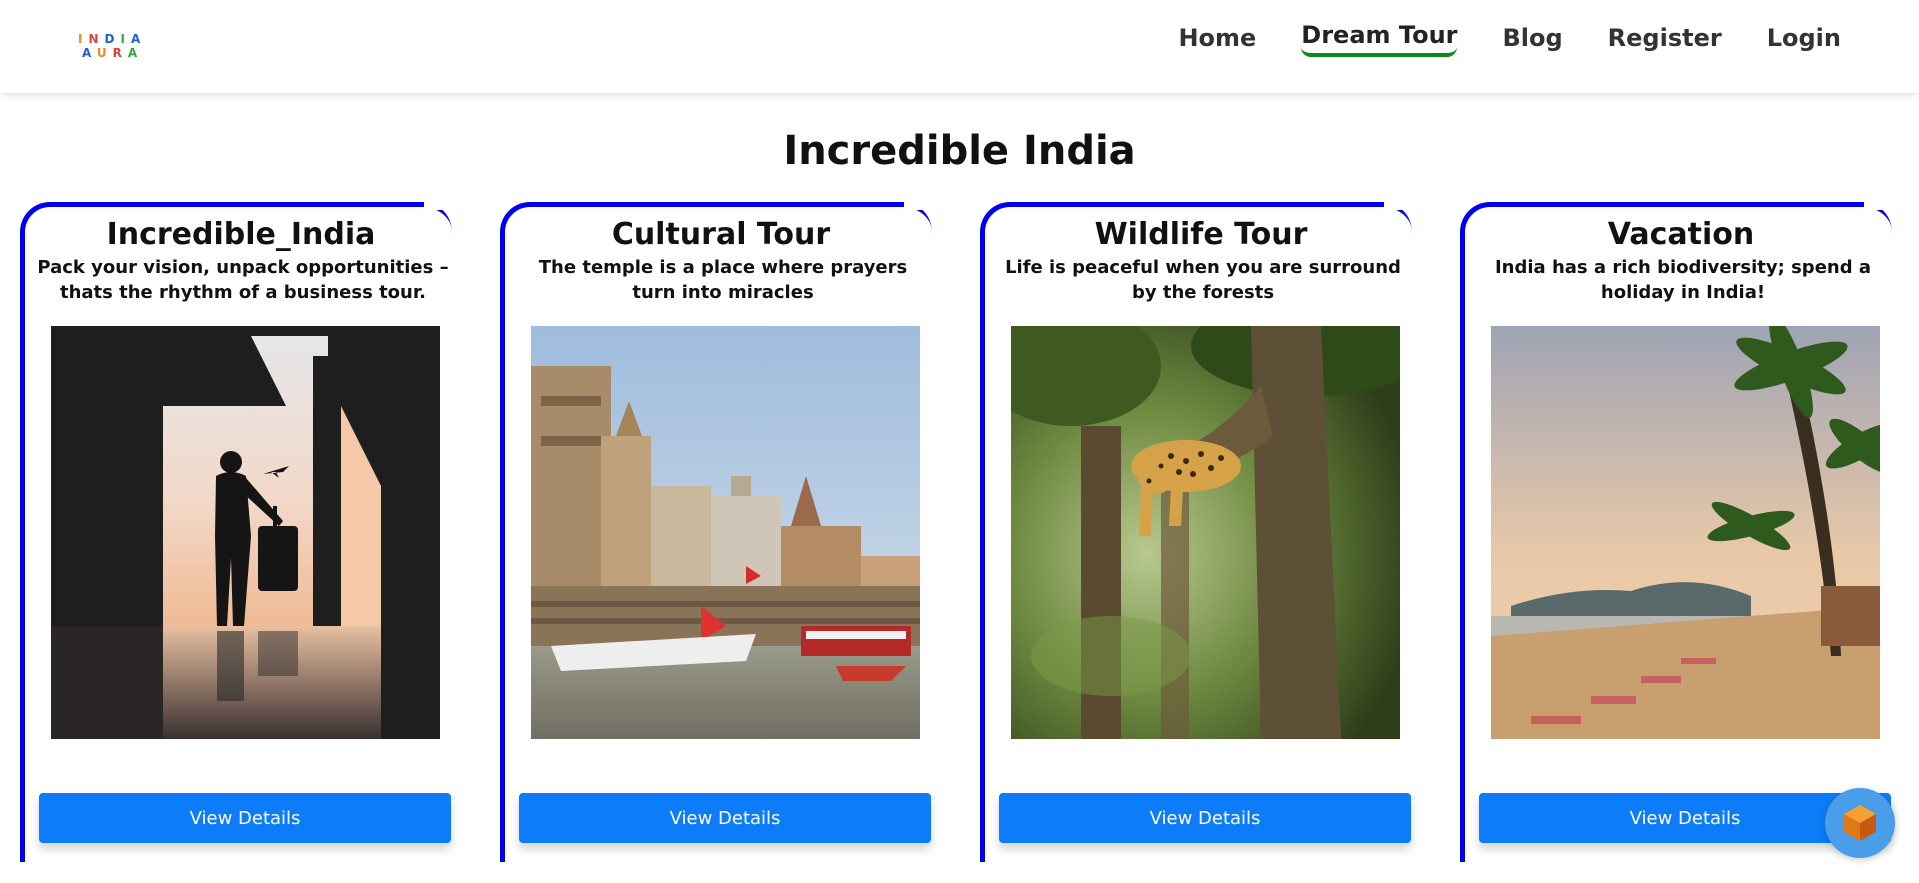 Image resolution: width=1919 pixels, height=883 pixels. What do you see at coordinates (1681, 234) in the screenshot?
I see `card-title: Vacation` at bounding box center [1681, 234].